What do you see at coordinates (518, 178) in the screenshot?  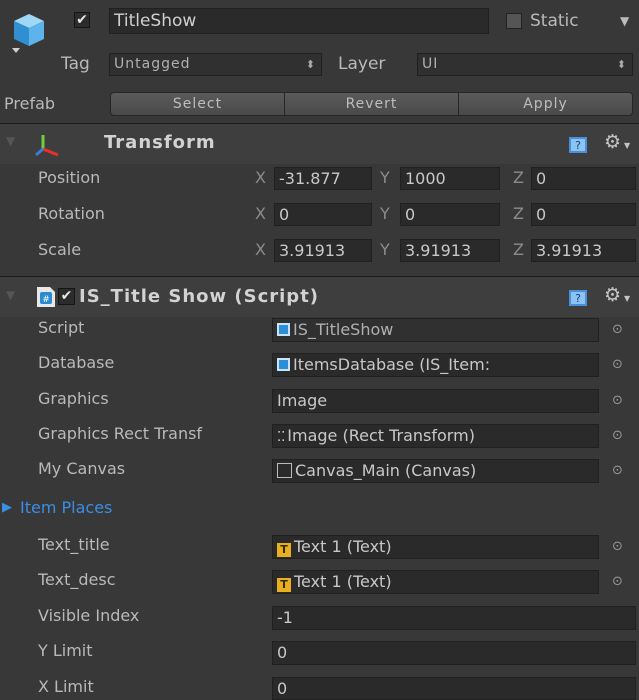 I see `position-z-axis: Z` at bounding box center [518, 178].